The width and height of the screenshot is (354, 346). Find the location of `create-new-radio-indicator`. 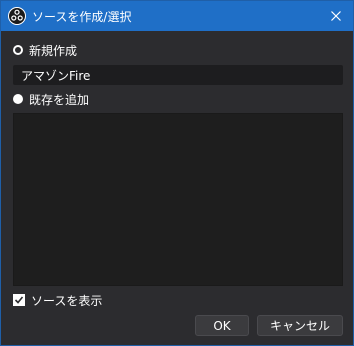

create-new-radio-indicator is located at coordinates (18, 50).